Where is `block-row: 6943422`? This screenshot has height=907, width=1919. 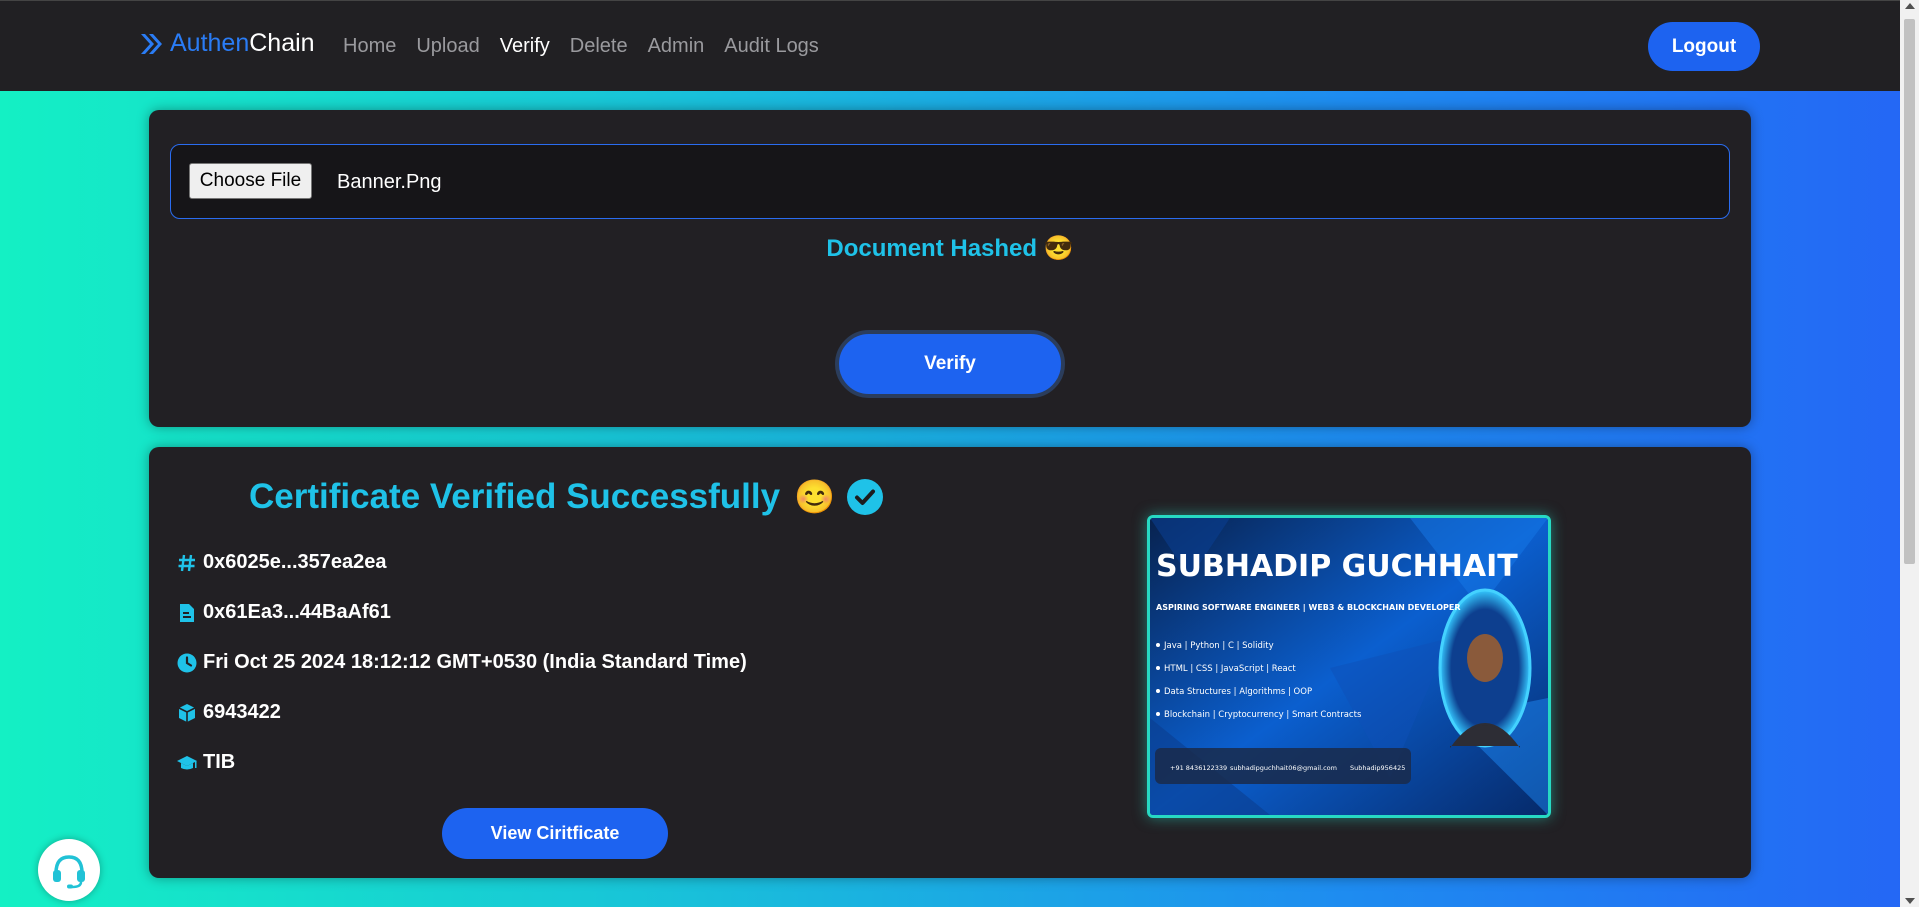
block-row: 6943422 is located at coordinates (229, 712).